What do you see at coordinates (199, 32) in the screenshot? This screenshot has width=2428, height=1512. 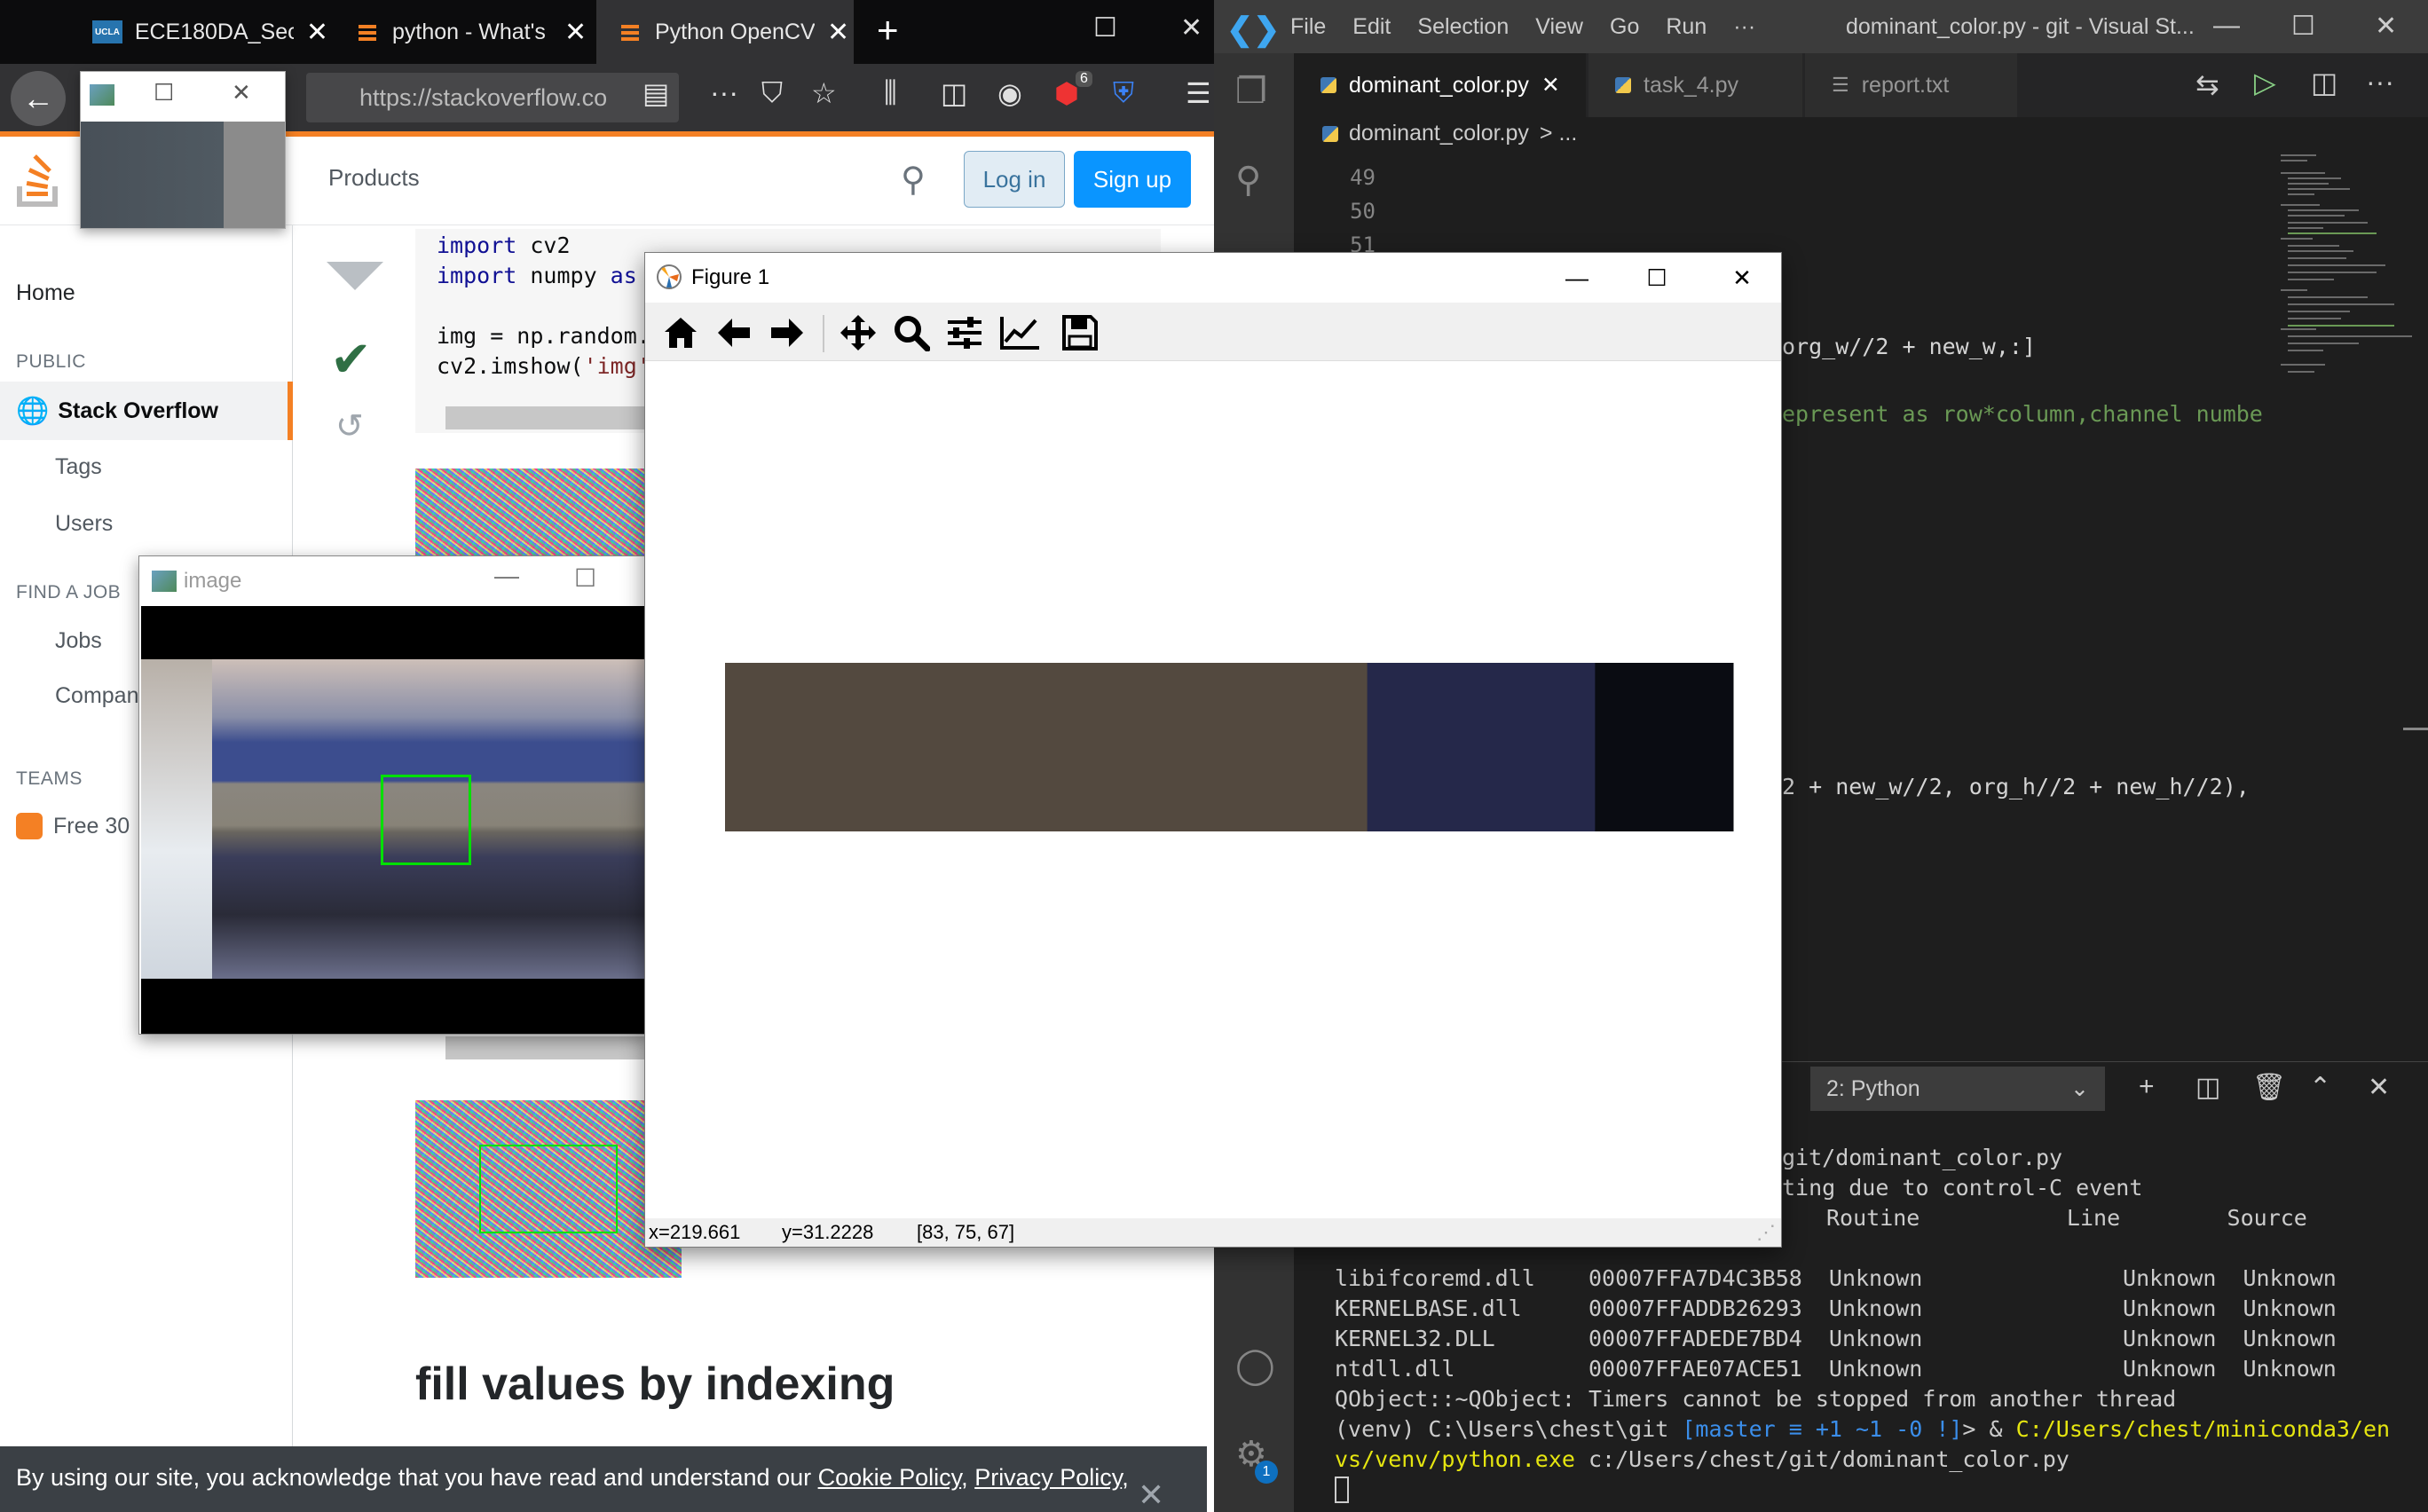 I see `tab-ece180da: UCLA ECE180DA_Sec1... ✕` at bounding box center [199, 32].